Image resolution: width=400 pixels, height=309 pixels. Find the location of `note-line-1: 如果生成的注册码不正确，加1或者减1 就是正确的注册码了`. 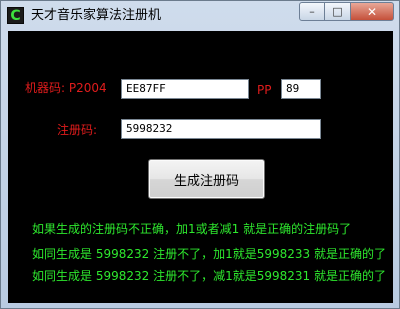

note-line-1: 如果生成的注册码不正确，加1或者减1 就是正确的注册码了 is located at coordinates (192, 229).